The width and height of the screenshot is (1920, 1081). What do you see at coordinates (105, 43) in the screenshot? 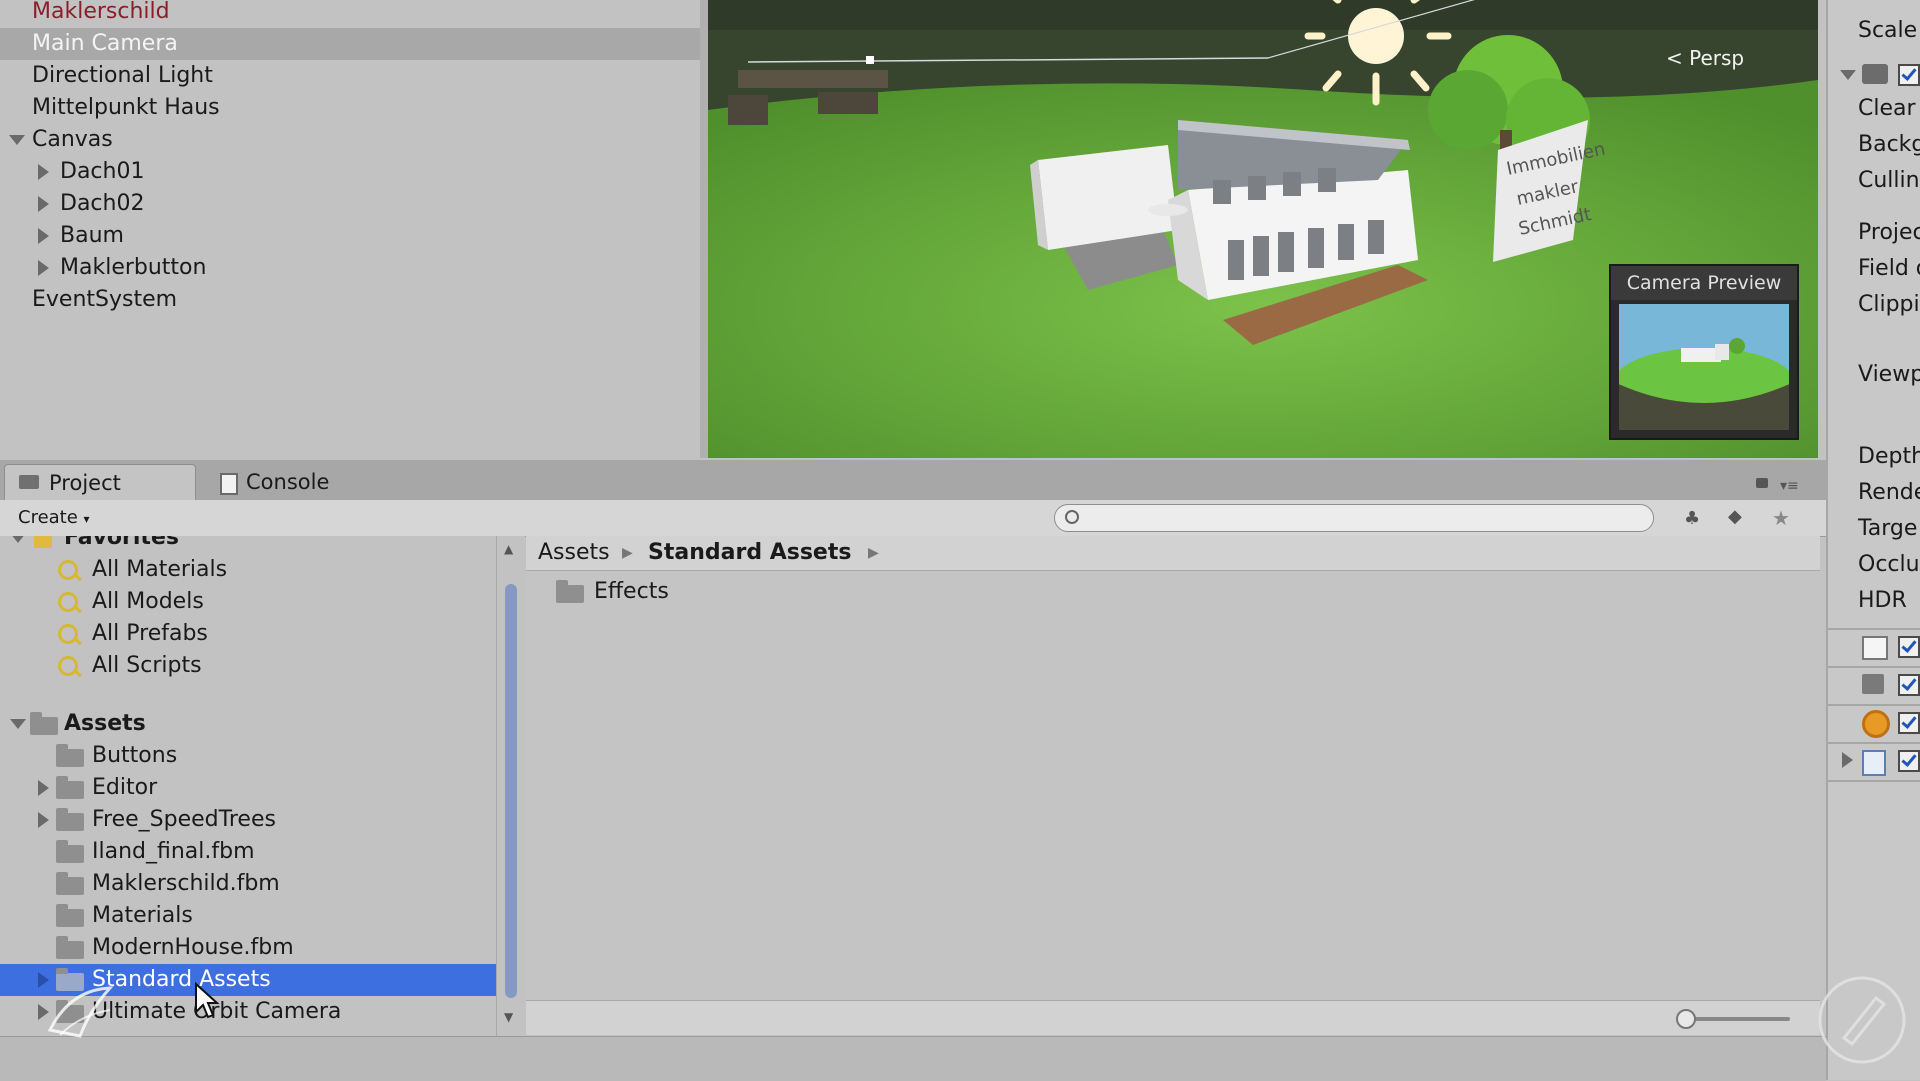
I see `hierarchy-item-label: Main Camera` at bounding box center [105, 43].